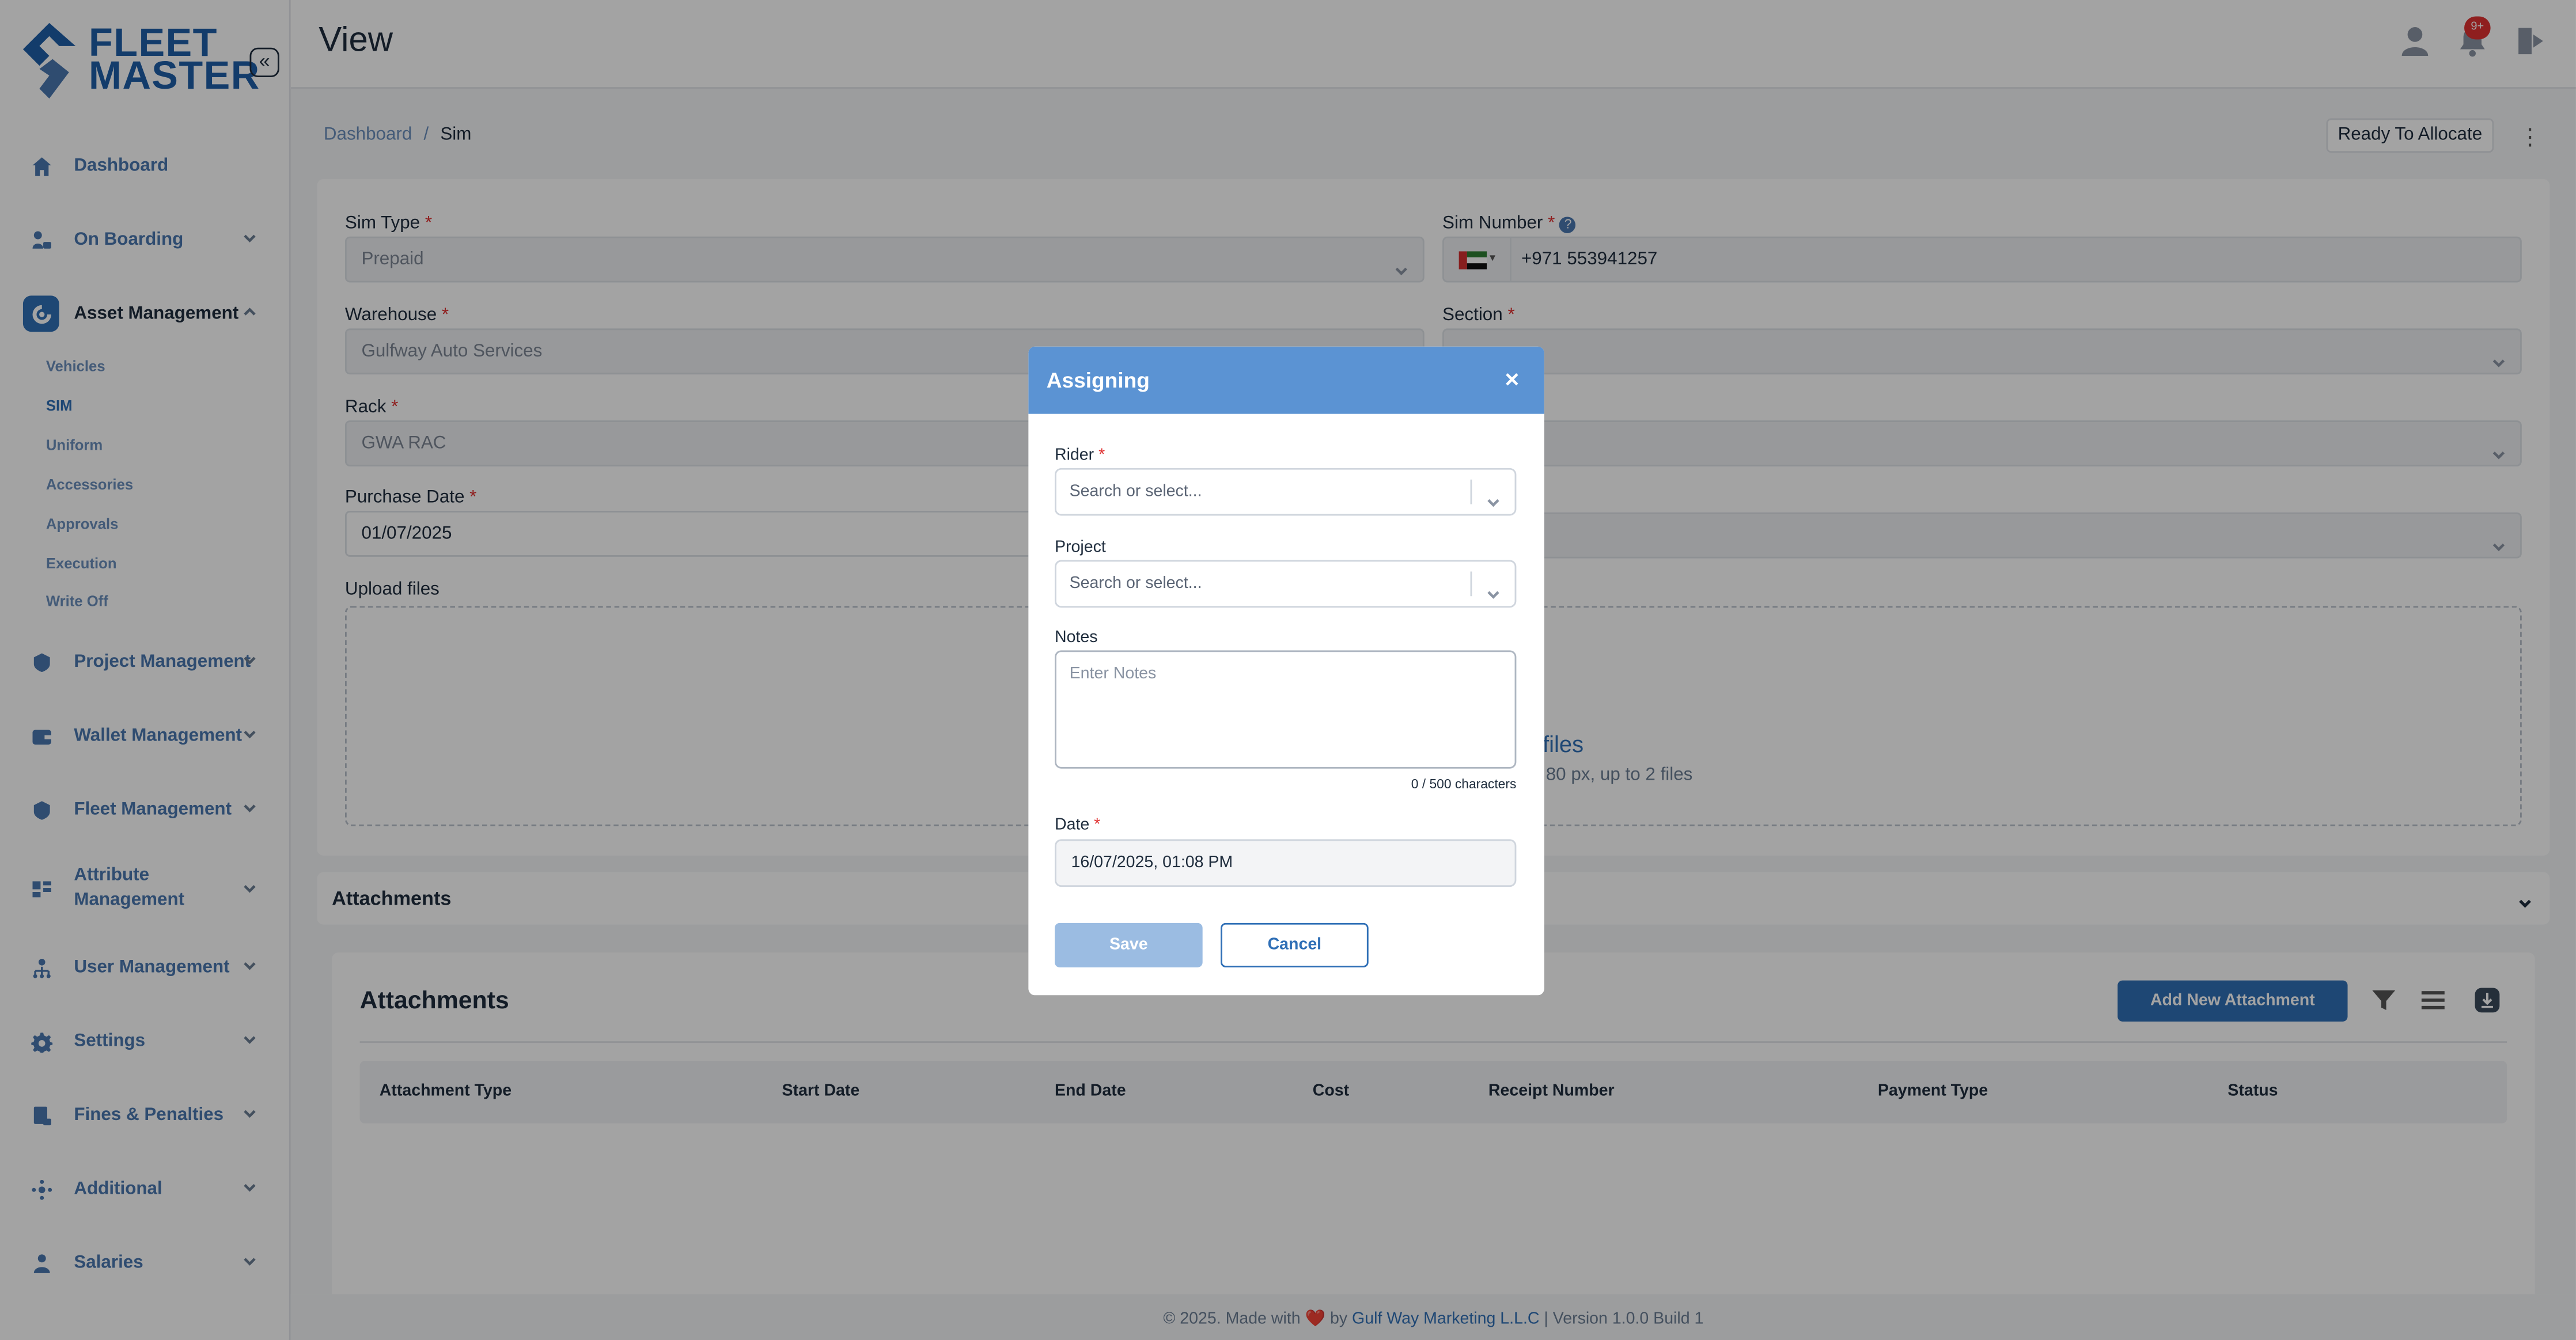 The height and width of the screenshot is (1340, 2576). I want to click on date-time-input: 16/07/2025, 01:08 PM, so click(1285, 863).